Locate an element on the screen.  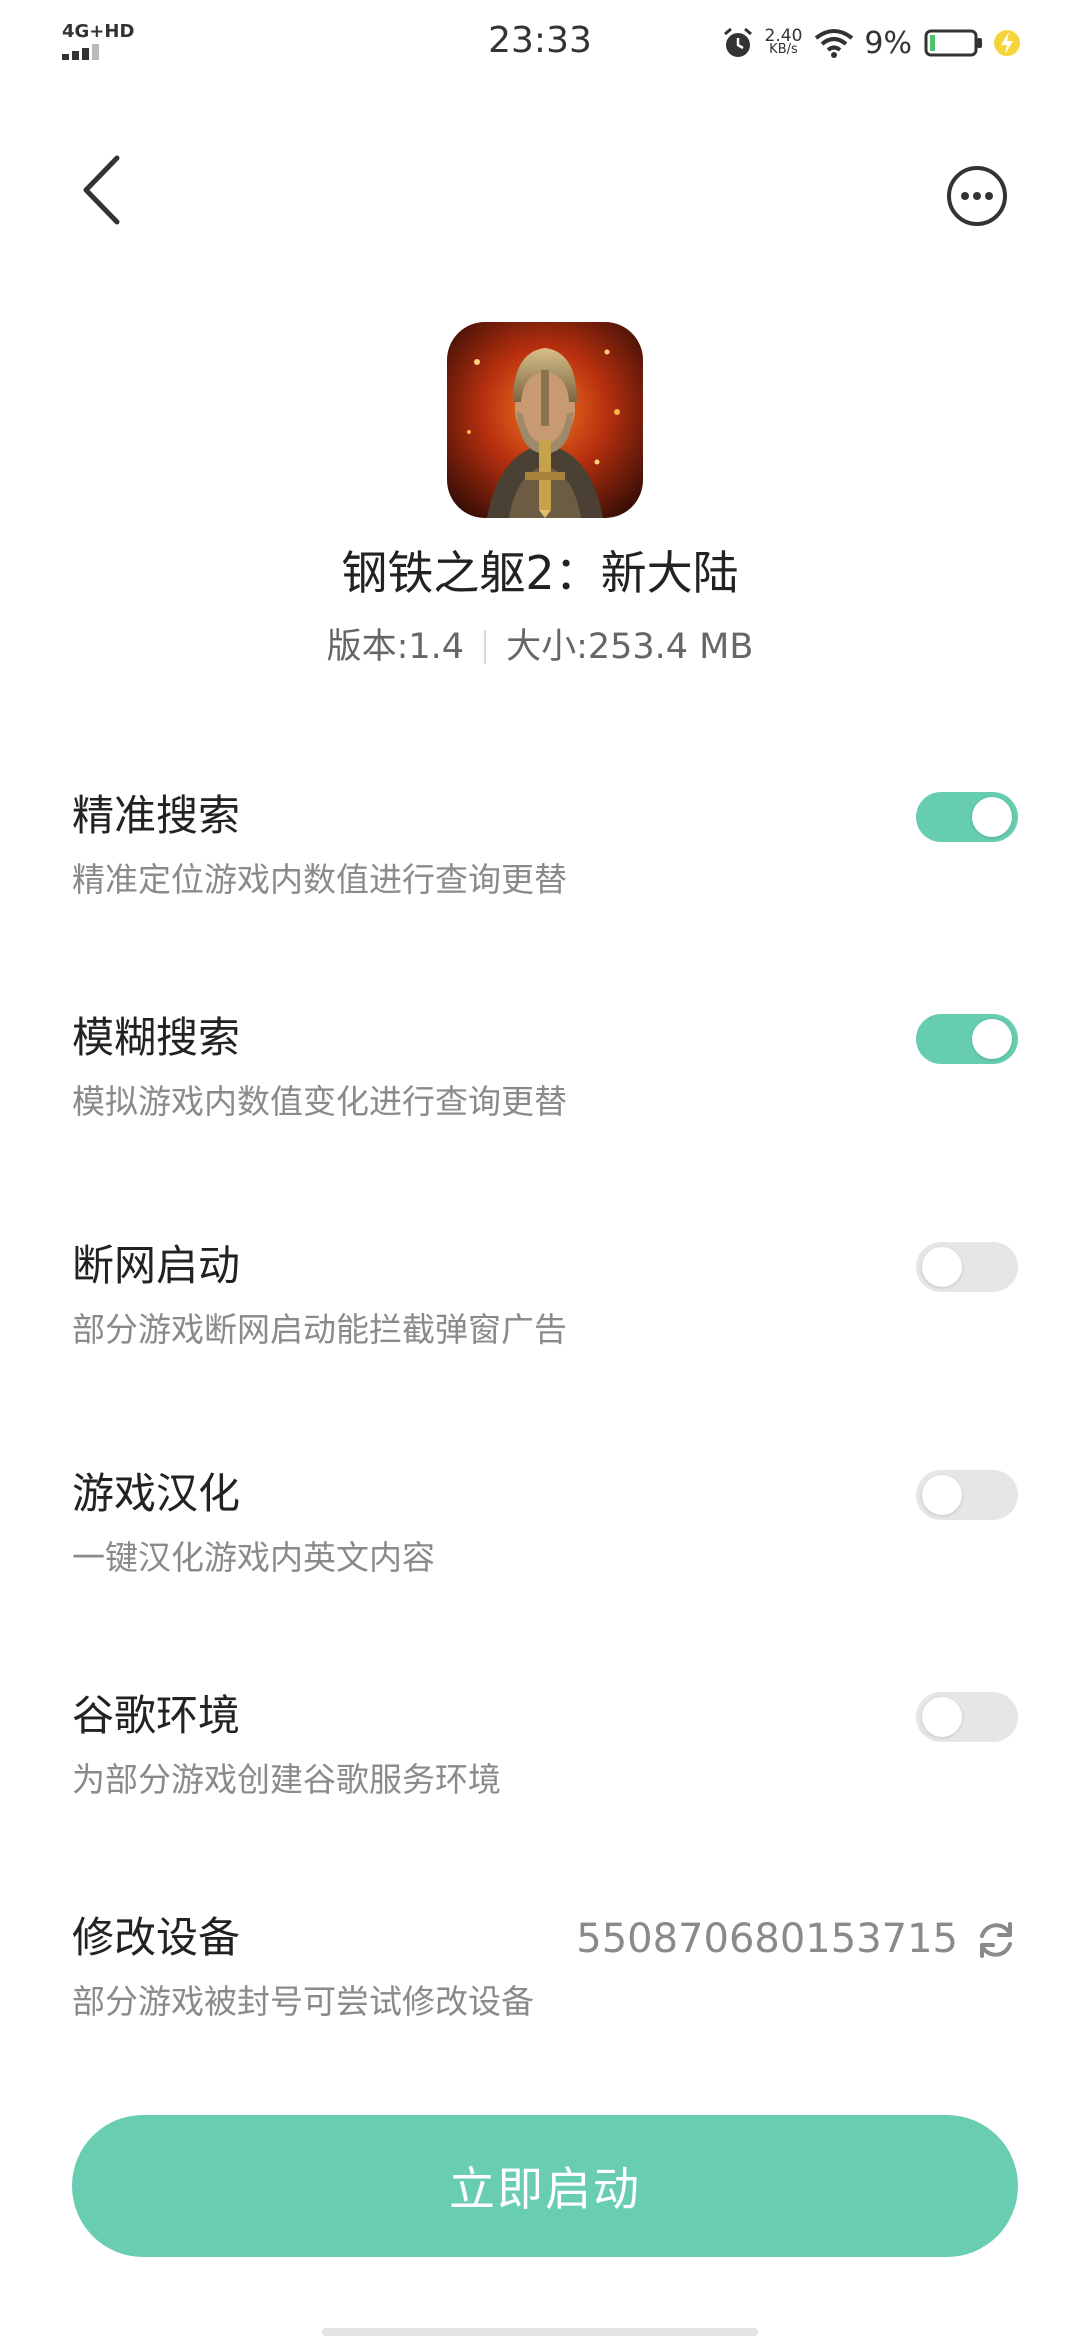
fuzzy-search-toggle is located at coordinates (967, 1039).